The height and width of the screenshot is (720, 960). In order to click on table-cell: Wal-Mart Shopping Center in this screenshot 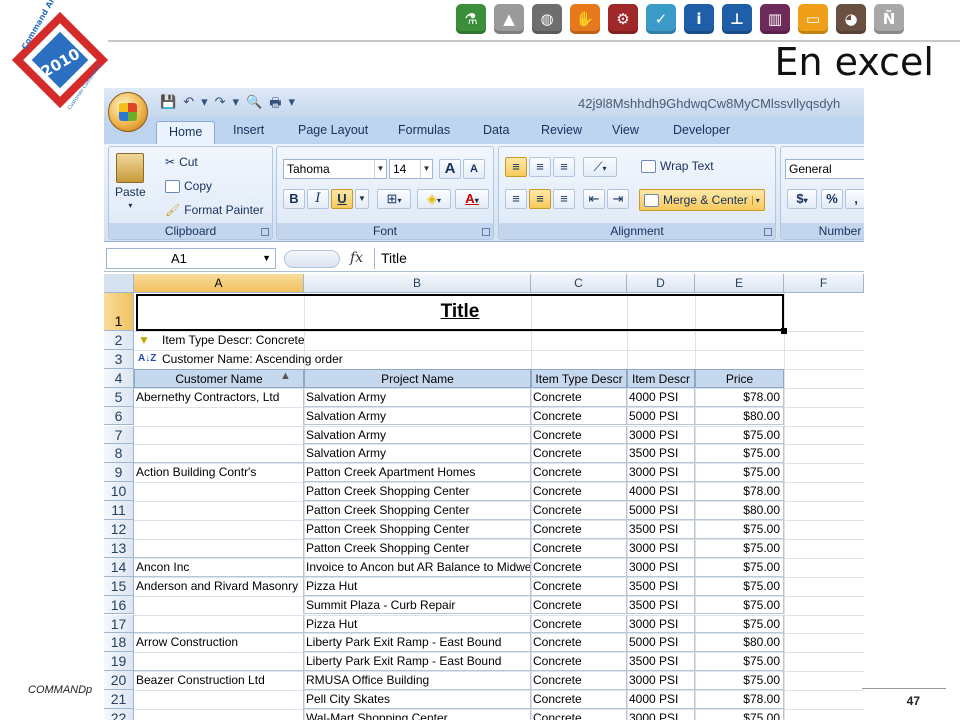, I will do `click(417, 714)`.